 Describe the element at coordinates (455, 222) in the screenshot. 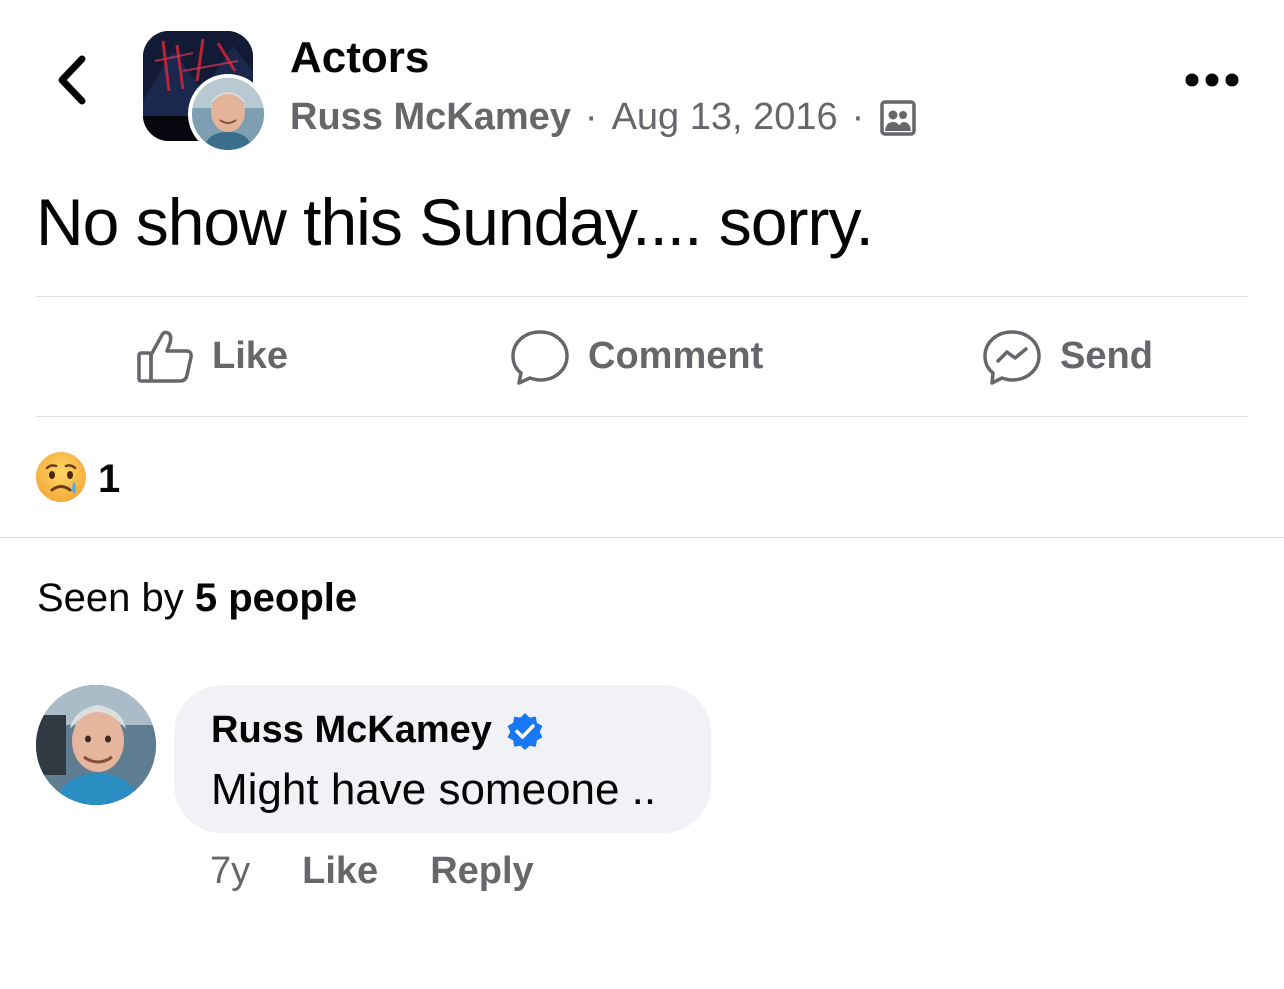

I see `post-text: No show this Sunday.... sorry.` at that location.